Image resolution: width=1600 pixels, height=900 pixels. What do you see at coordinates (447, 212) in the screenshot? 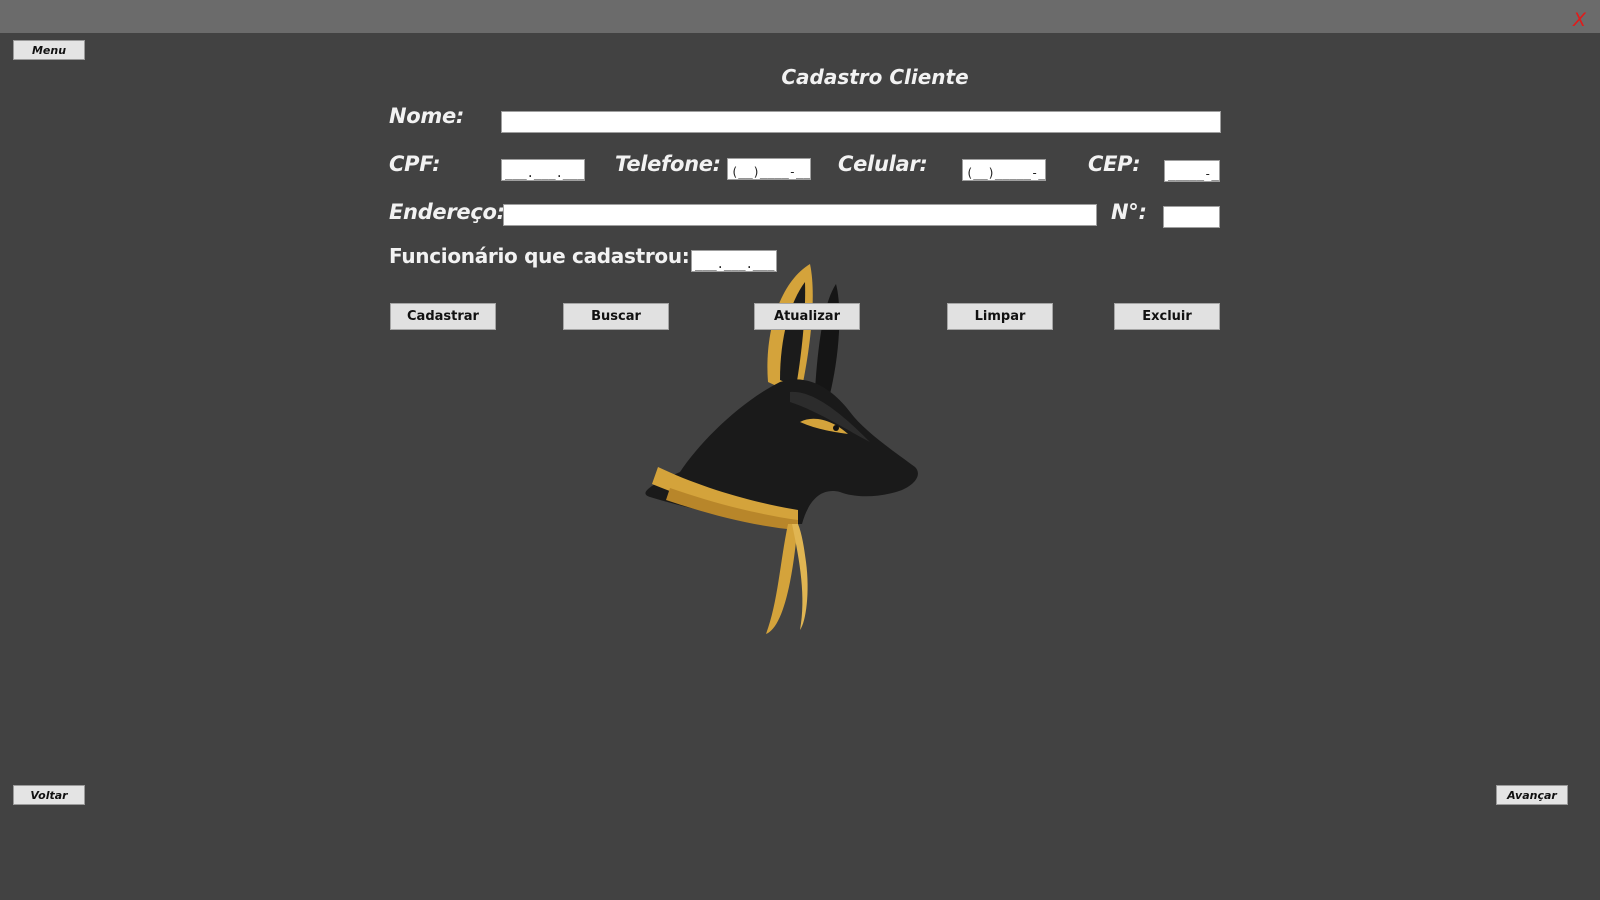
I see `endereco-label: Endereço:` at bounding box center [447, 212].